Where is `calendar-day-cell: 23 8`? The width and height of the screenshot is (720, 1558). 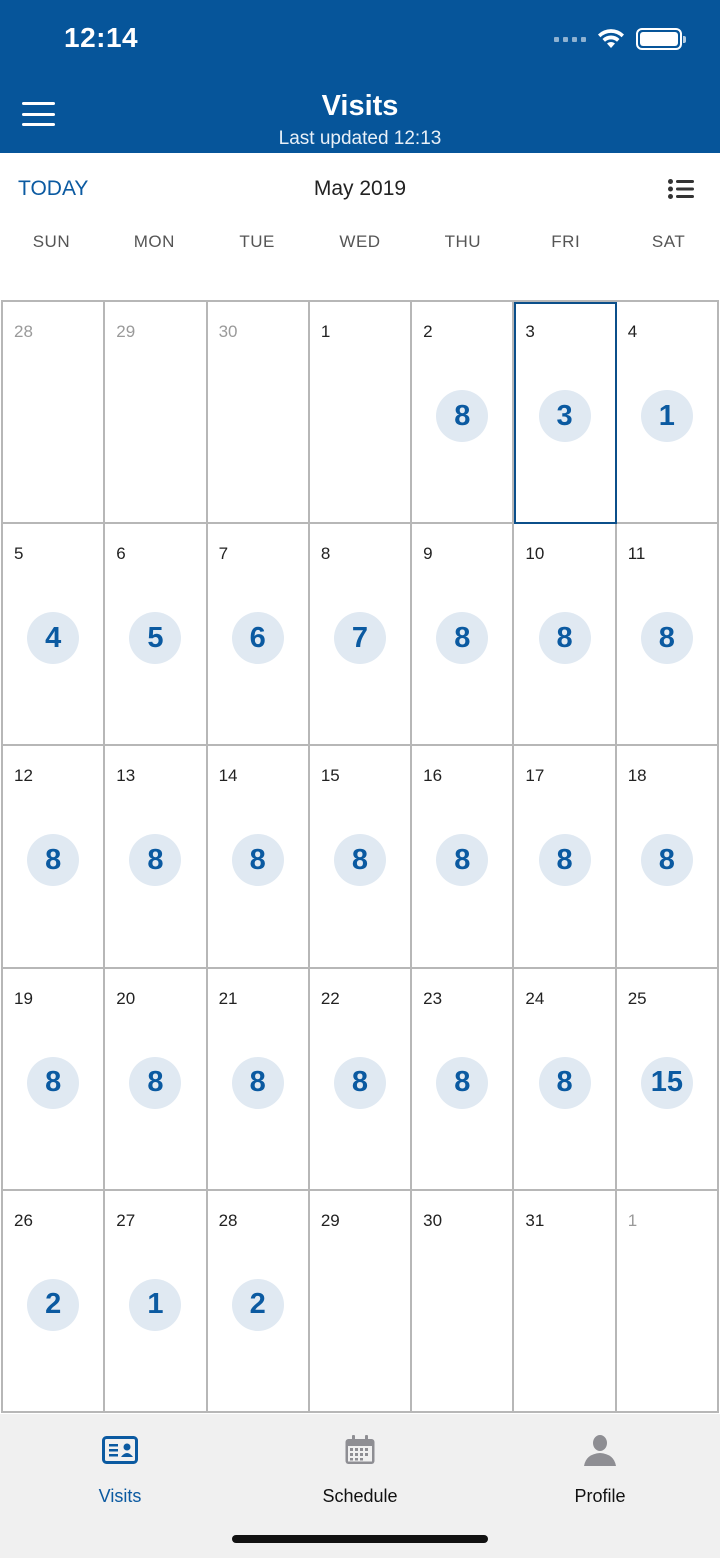 calendar-day-cell: 23 8 is located at coordinates (463, 1079).